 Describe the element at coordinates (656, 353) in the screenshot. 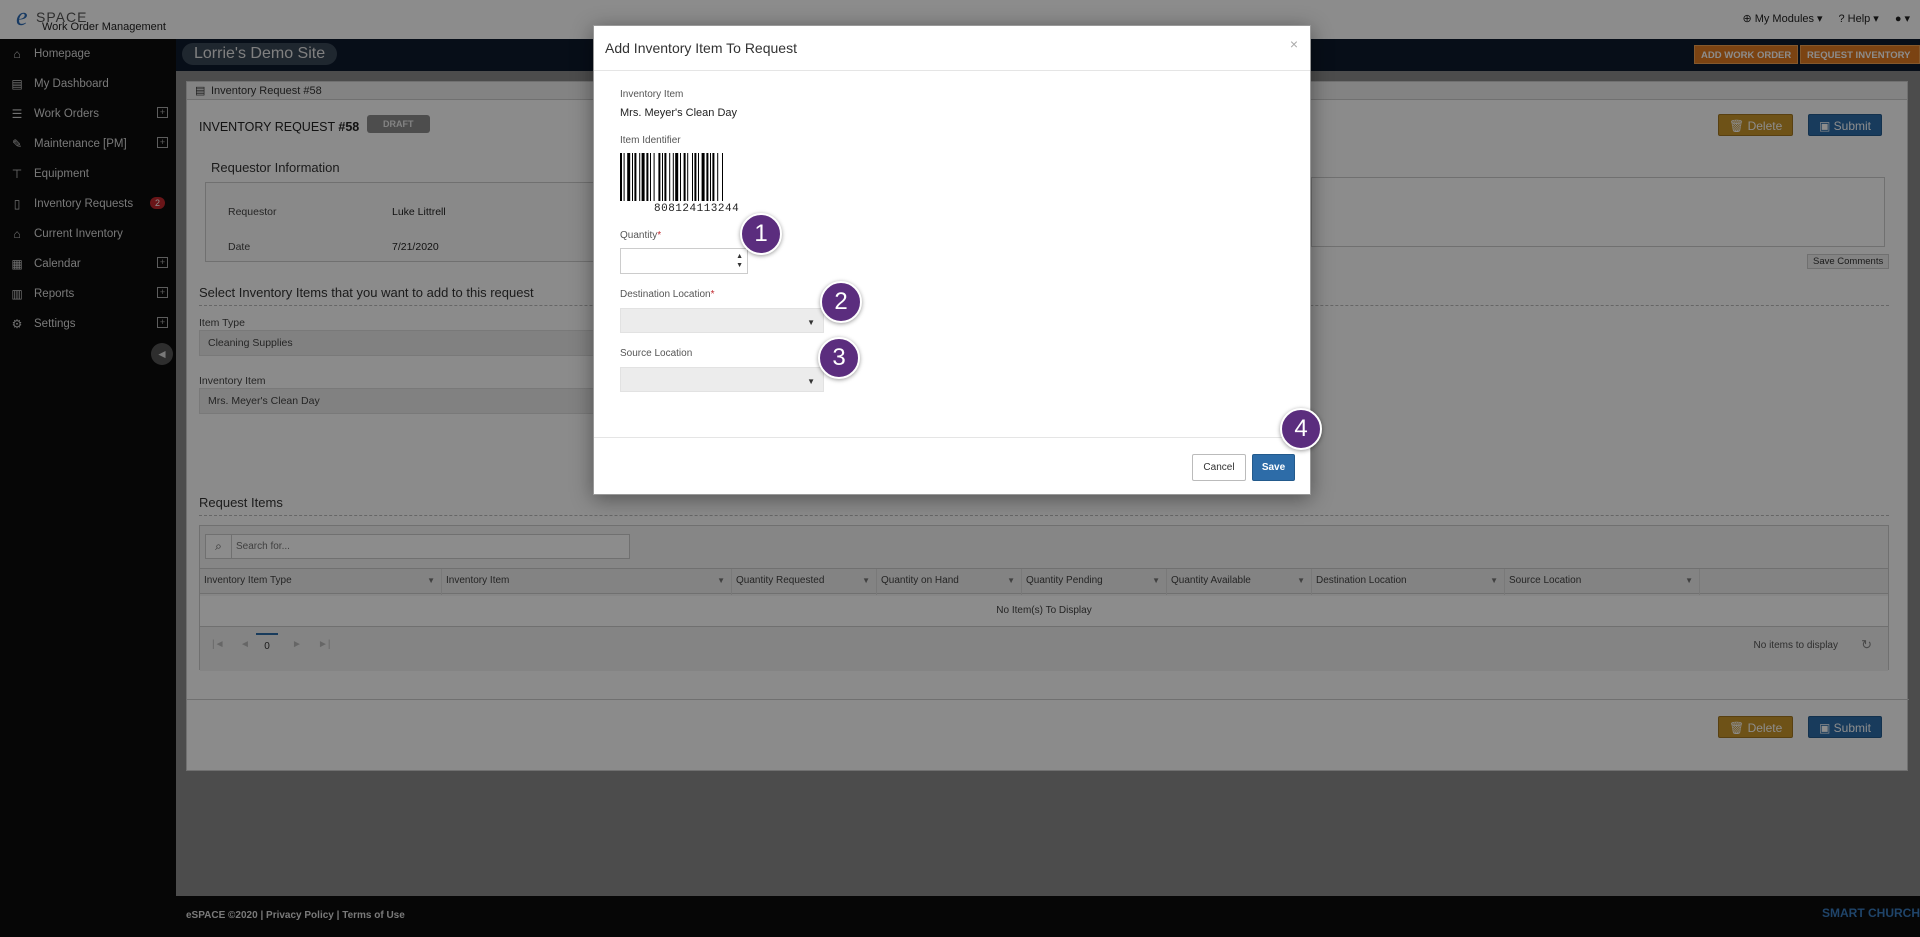

I see `source-label: Source Location` at that location.